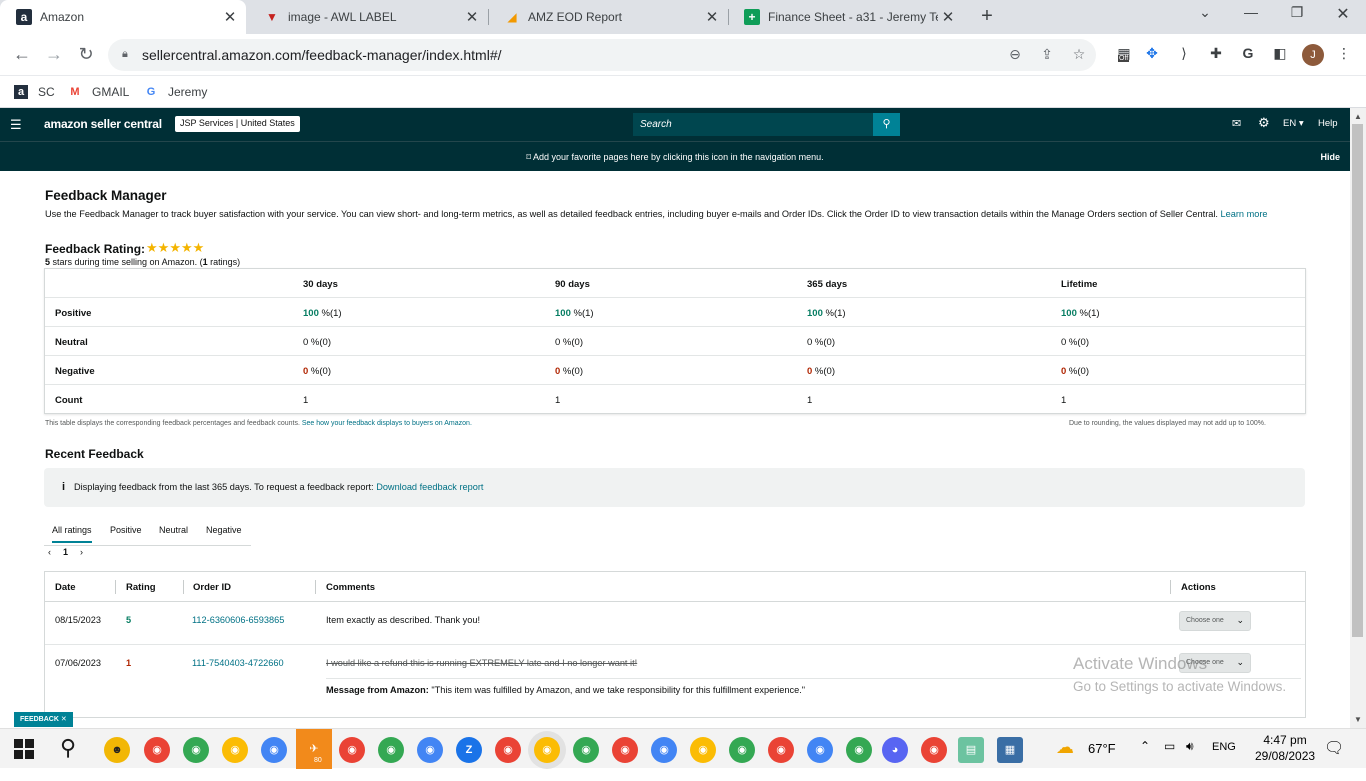 This screenshot has height=781, width=1366. Describe the element at coordinates (886, 124) in the screenshot. I see `search-button: ⚲` at that location.